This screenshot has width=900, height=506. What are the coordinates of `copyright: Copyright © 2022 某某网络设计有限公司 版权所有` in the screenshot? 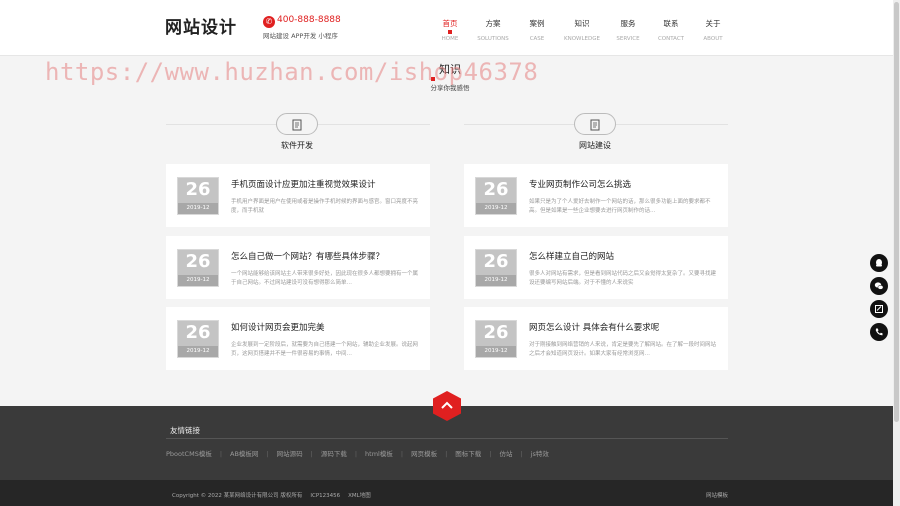 It's located at (237, 496).